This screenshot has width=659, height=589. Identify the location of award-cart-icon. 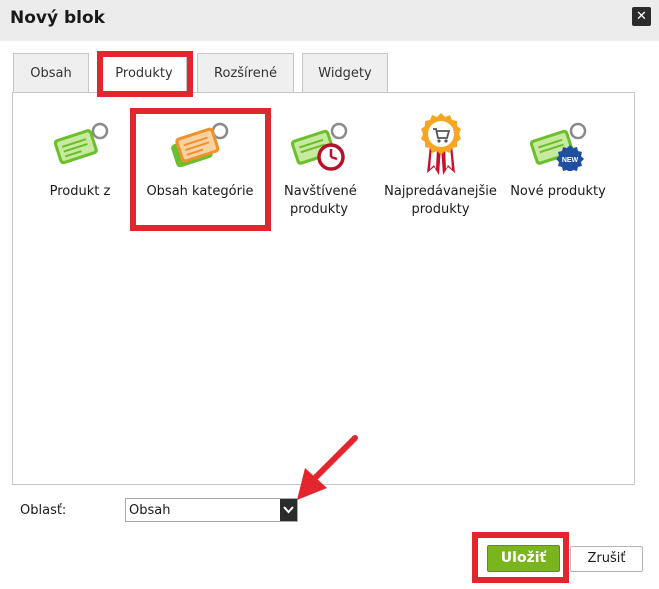
(440, 144).